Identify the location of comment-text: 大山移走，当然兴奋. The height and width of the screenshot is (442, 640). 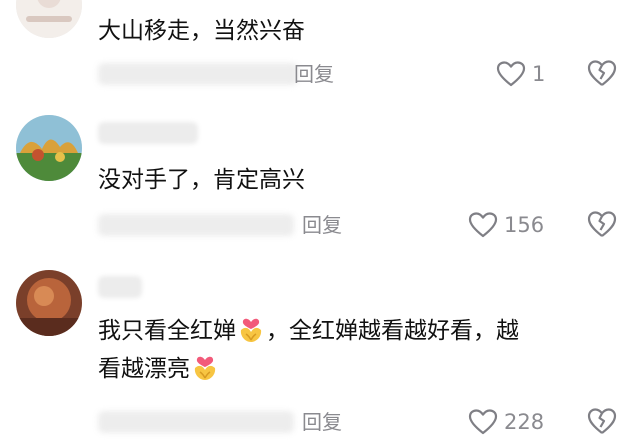
(201, 31).